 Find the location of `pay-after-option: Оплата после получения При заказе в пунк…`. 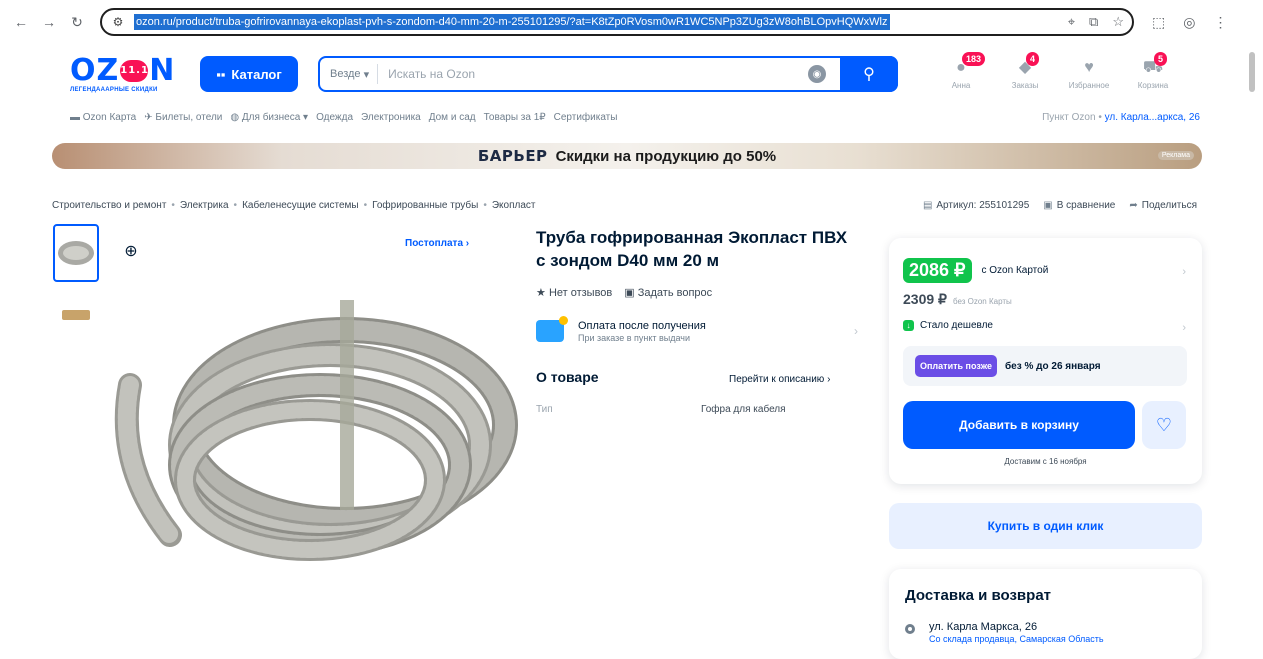

pay-after-option: Оплата после получения При заказе в пунк… is located at coordinates (697, 331).